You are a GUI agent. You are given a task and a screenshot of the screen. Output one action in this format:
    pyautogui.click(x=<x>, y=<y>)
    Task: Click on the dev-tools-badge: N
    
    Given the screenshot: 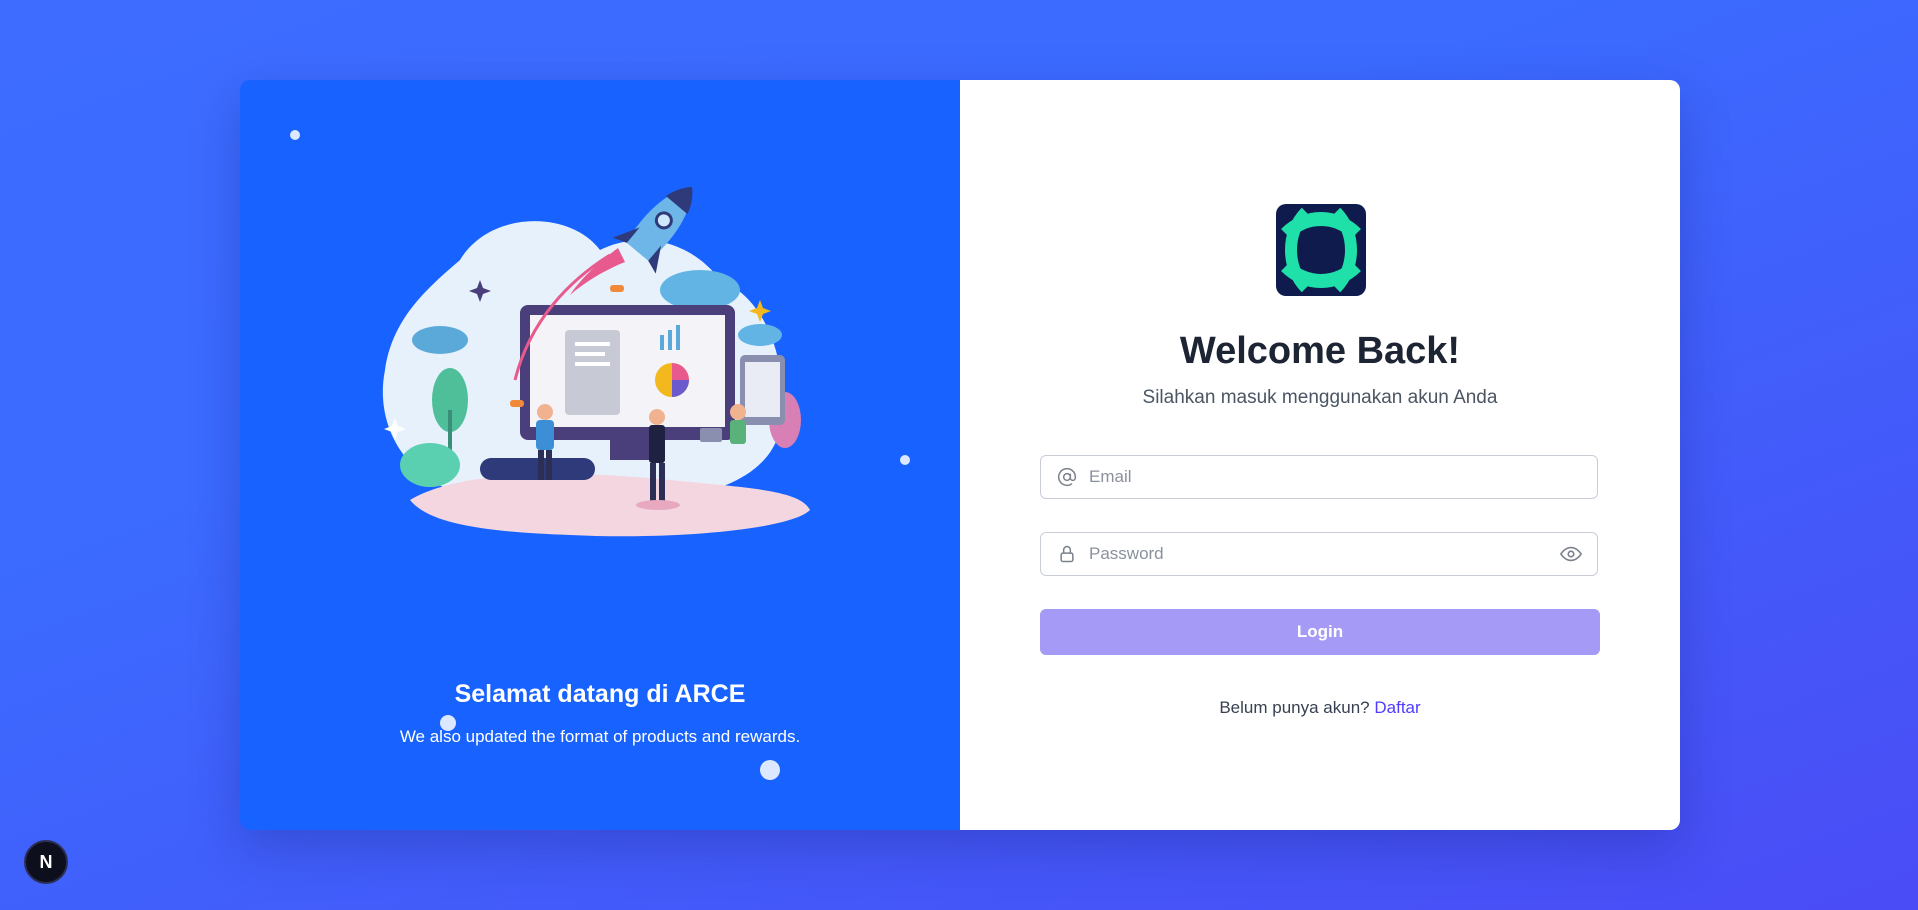 What is the action you would take?
    pyautogui.click(x=46, y=862)
    